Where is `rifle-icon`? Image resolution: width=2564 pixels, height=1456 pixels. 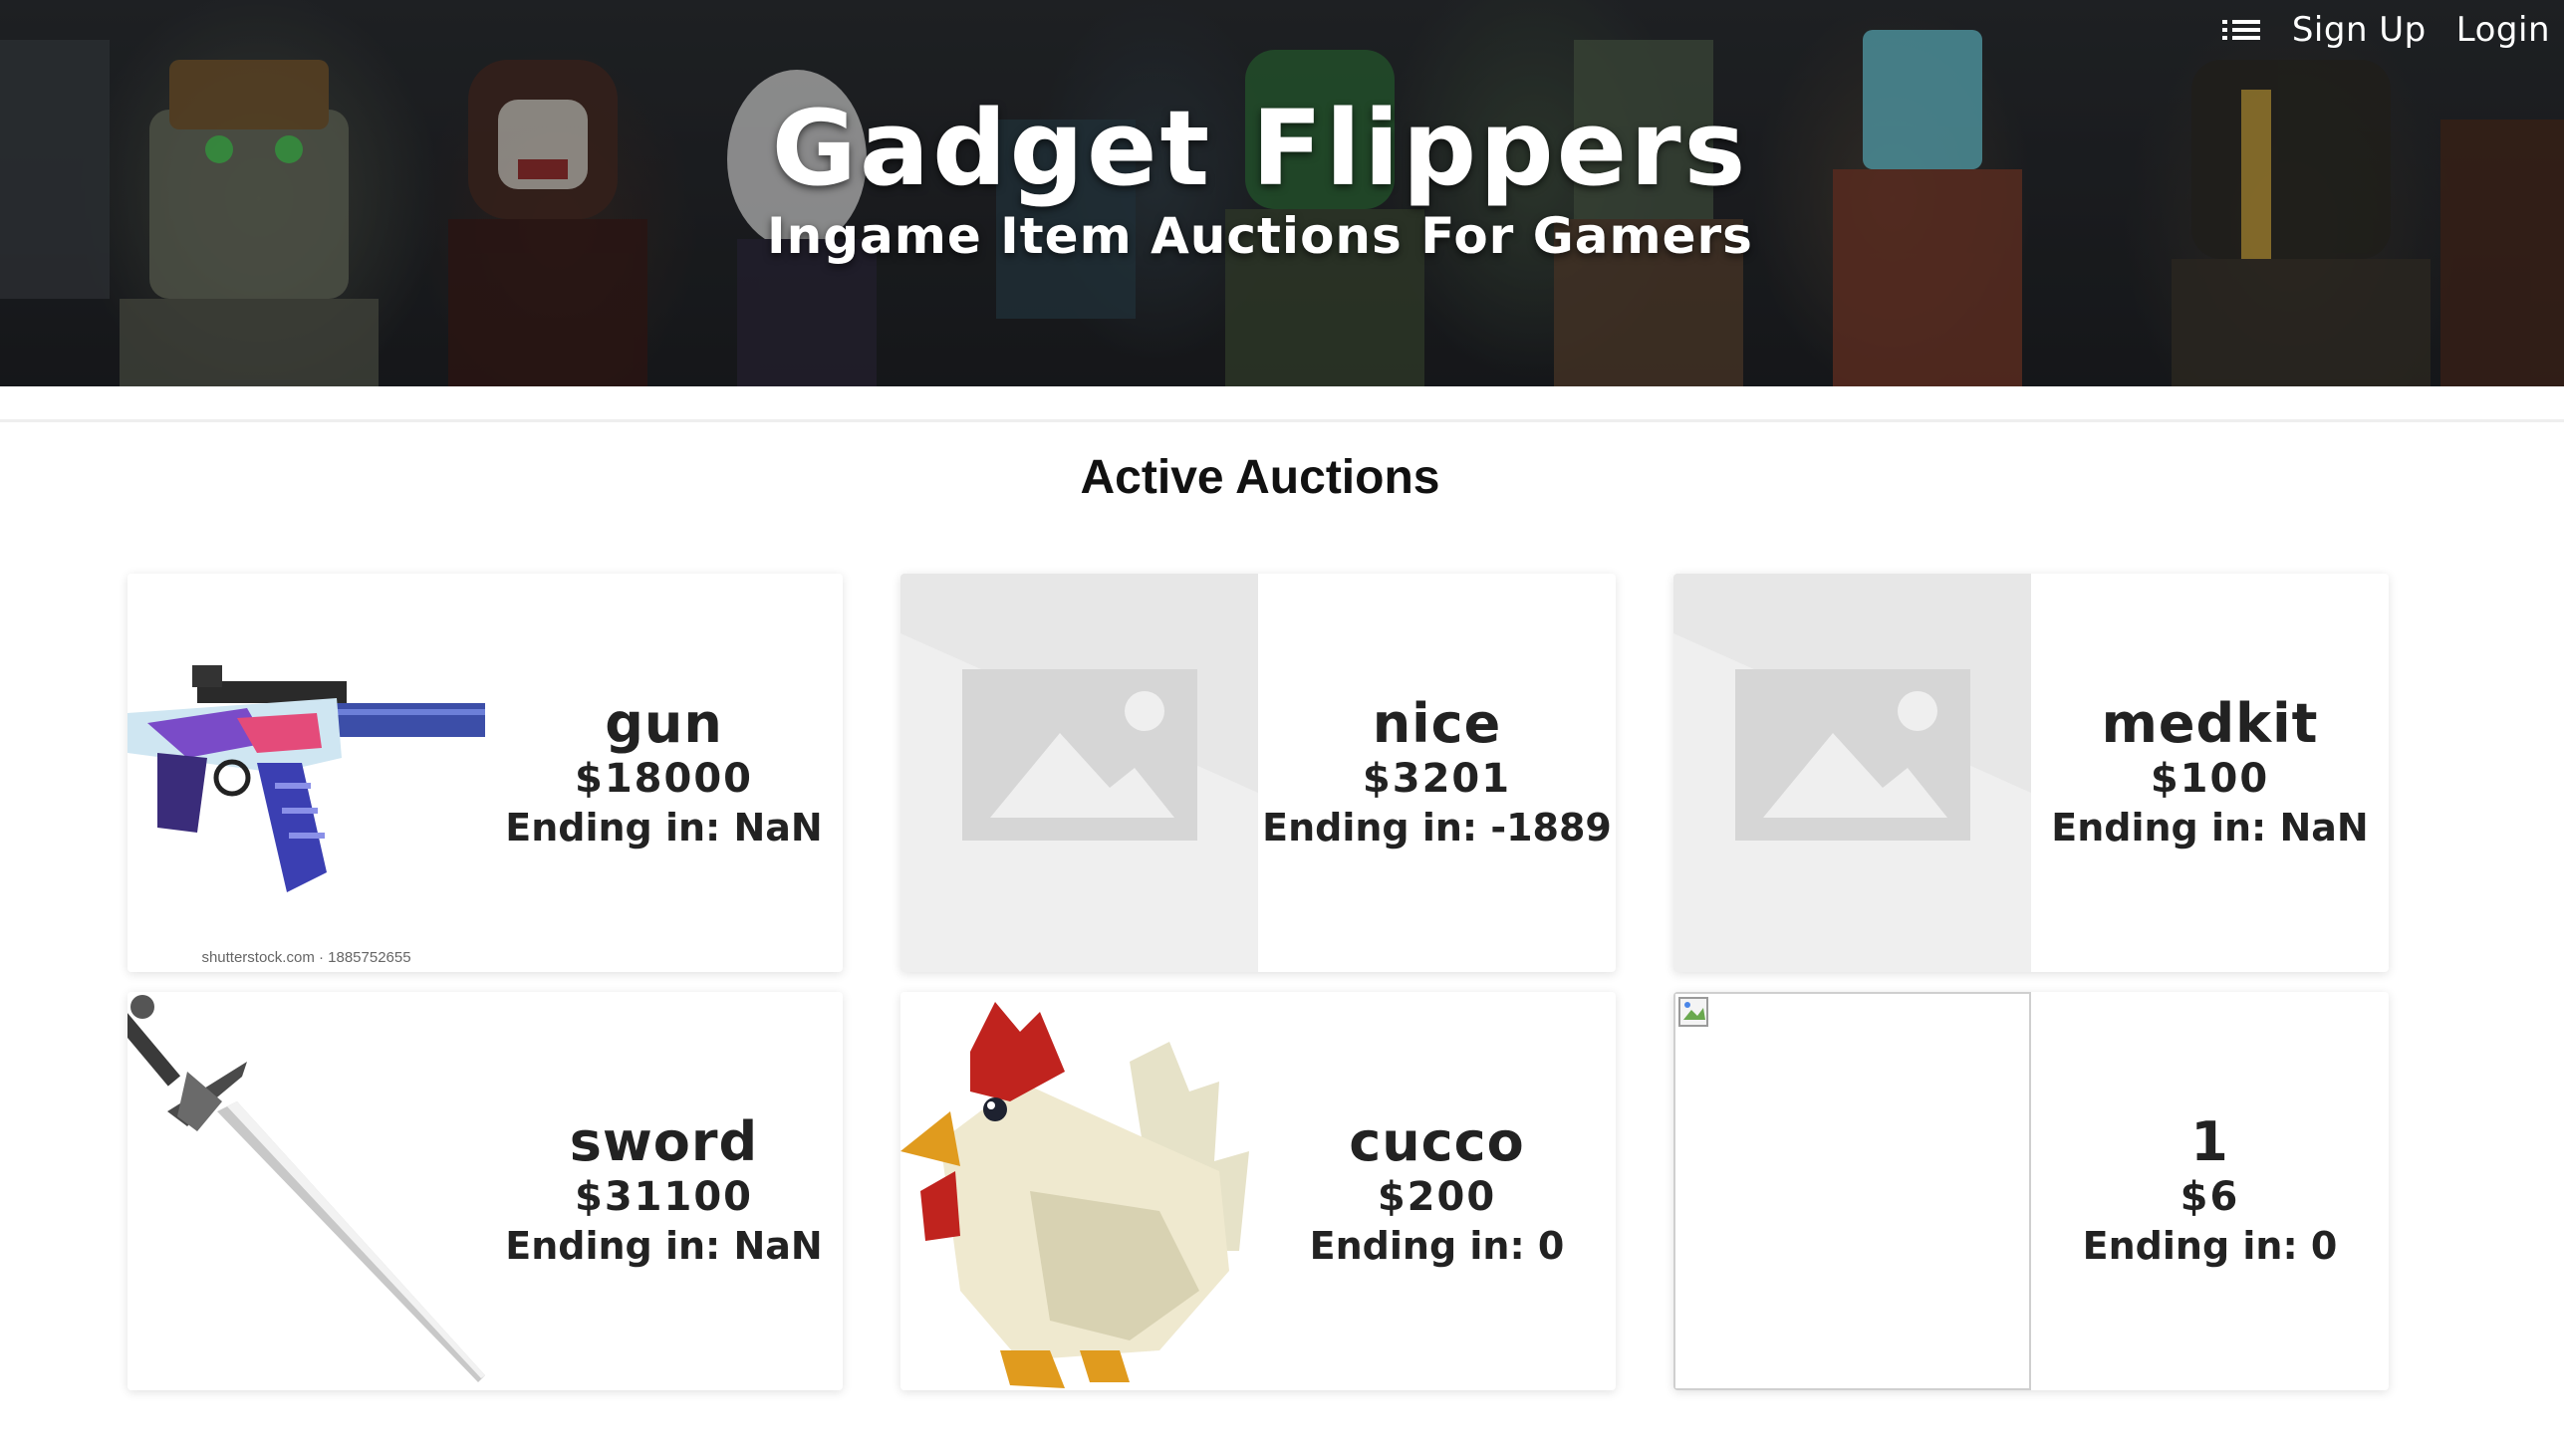 rifle-icon is located at coordinates (306, 773).